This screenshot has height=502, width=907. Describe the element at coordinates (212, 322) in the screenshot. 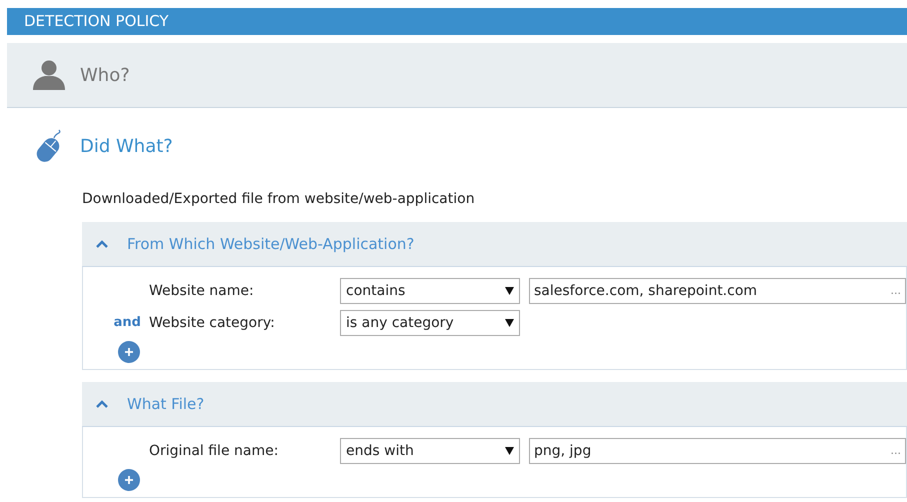

I see `condition-label: Website category:` at that location.